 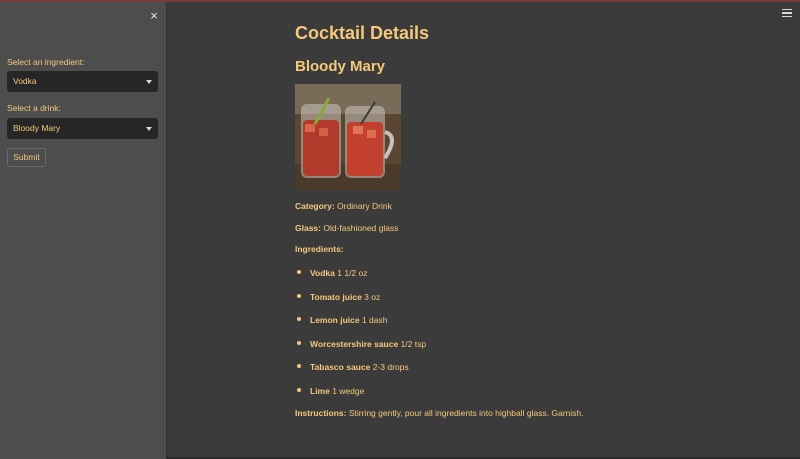 I want to click on hamburger-menu-icon, so click(x=787, y=13).